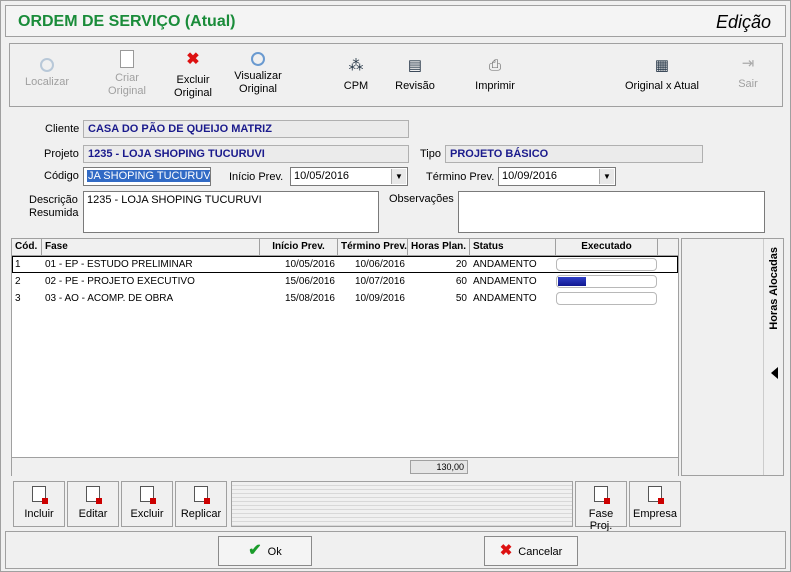  I want to click on empresa-label: Empresa, so click(655, 514).